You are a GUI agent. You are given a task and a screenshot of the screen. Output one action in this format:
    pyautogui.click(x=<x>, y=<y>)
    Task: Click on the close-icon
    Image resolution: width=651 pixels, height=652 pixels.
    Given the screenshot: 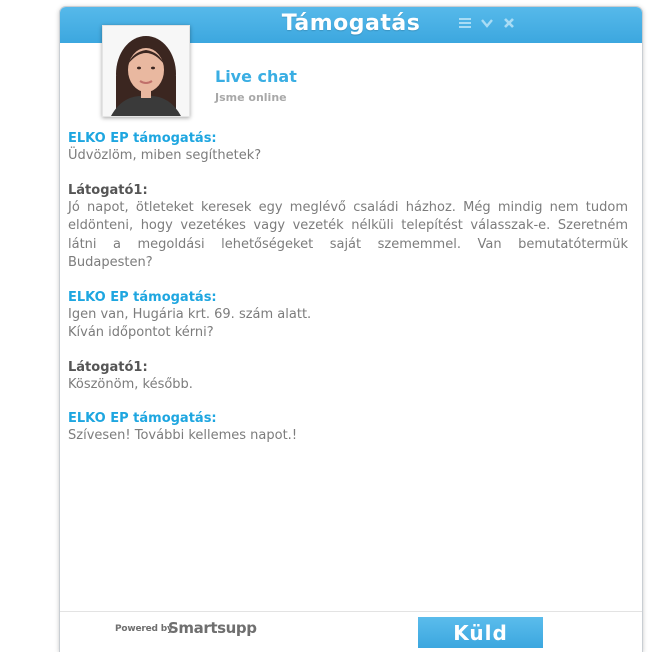 What is the action you would take?
    pyautogui.click(x=509, y=23)
    